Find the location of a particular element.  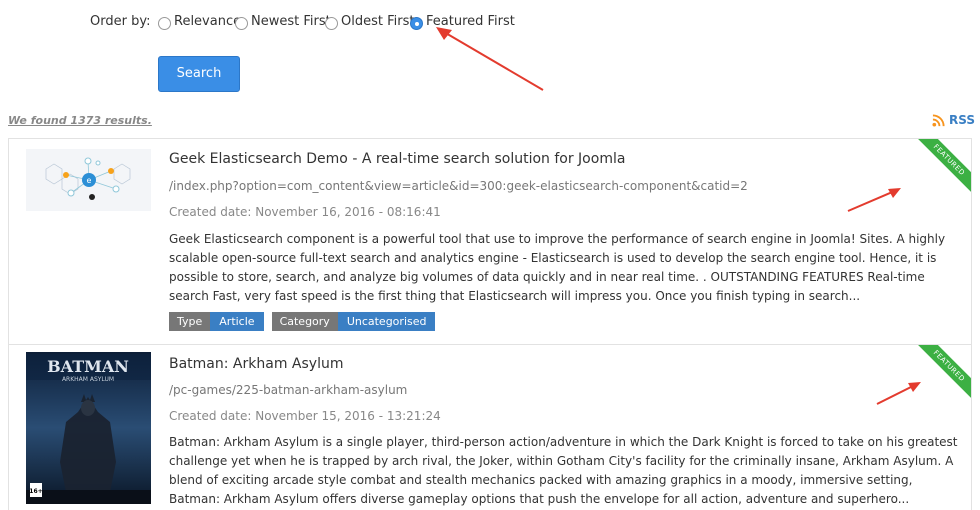

search-button: Search is located at coordinates (199, 74).